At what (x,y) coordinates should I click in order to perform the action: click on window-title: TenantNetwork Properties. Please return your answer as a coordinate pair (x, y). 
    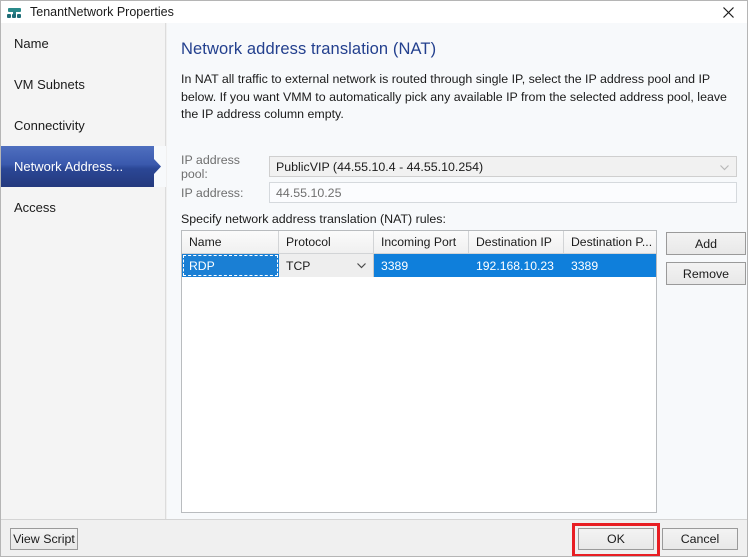
    Looking at the image, I should click on (102, 12).